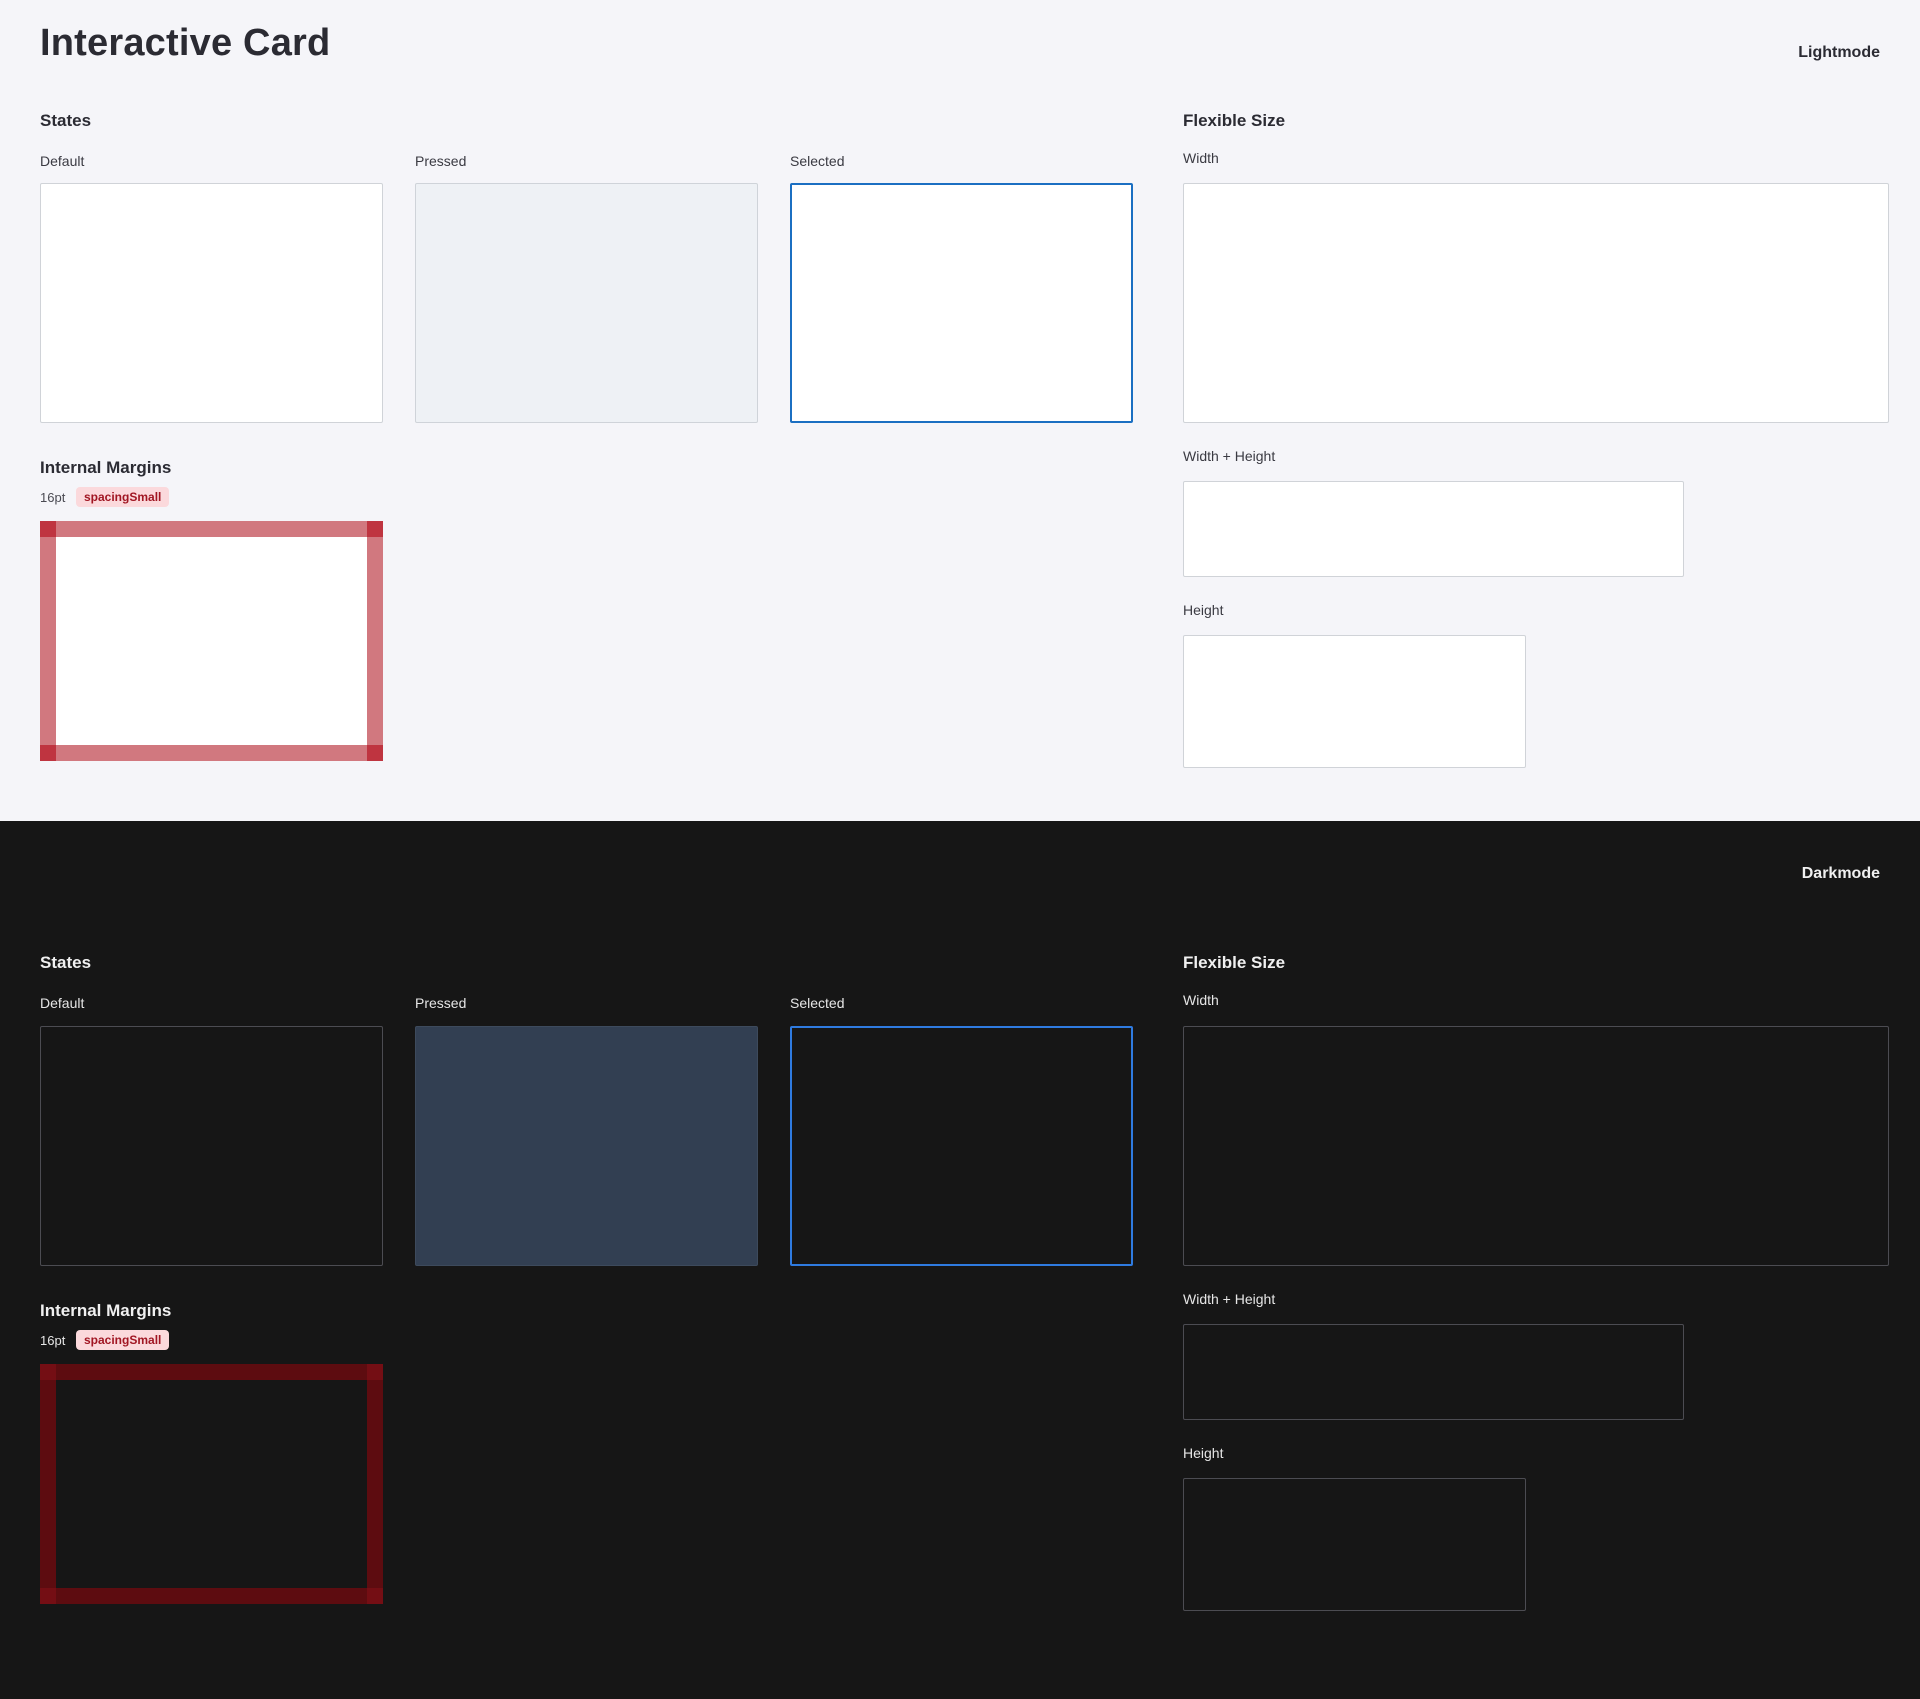  What do you see at coordinates (1839, 52) in the screenshot?
I see `lightmode-label: Lightmode` at bounding box center [1839, 52].